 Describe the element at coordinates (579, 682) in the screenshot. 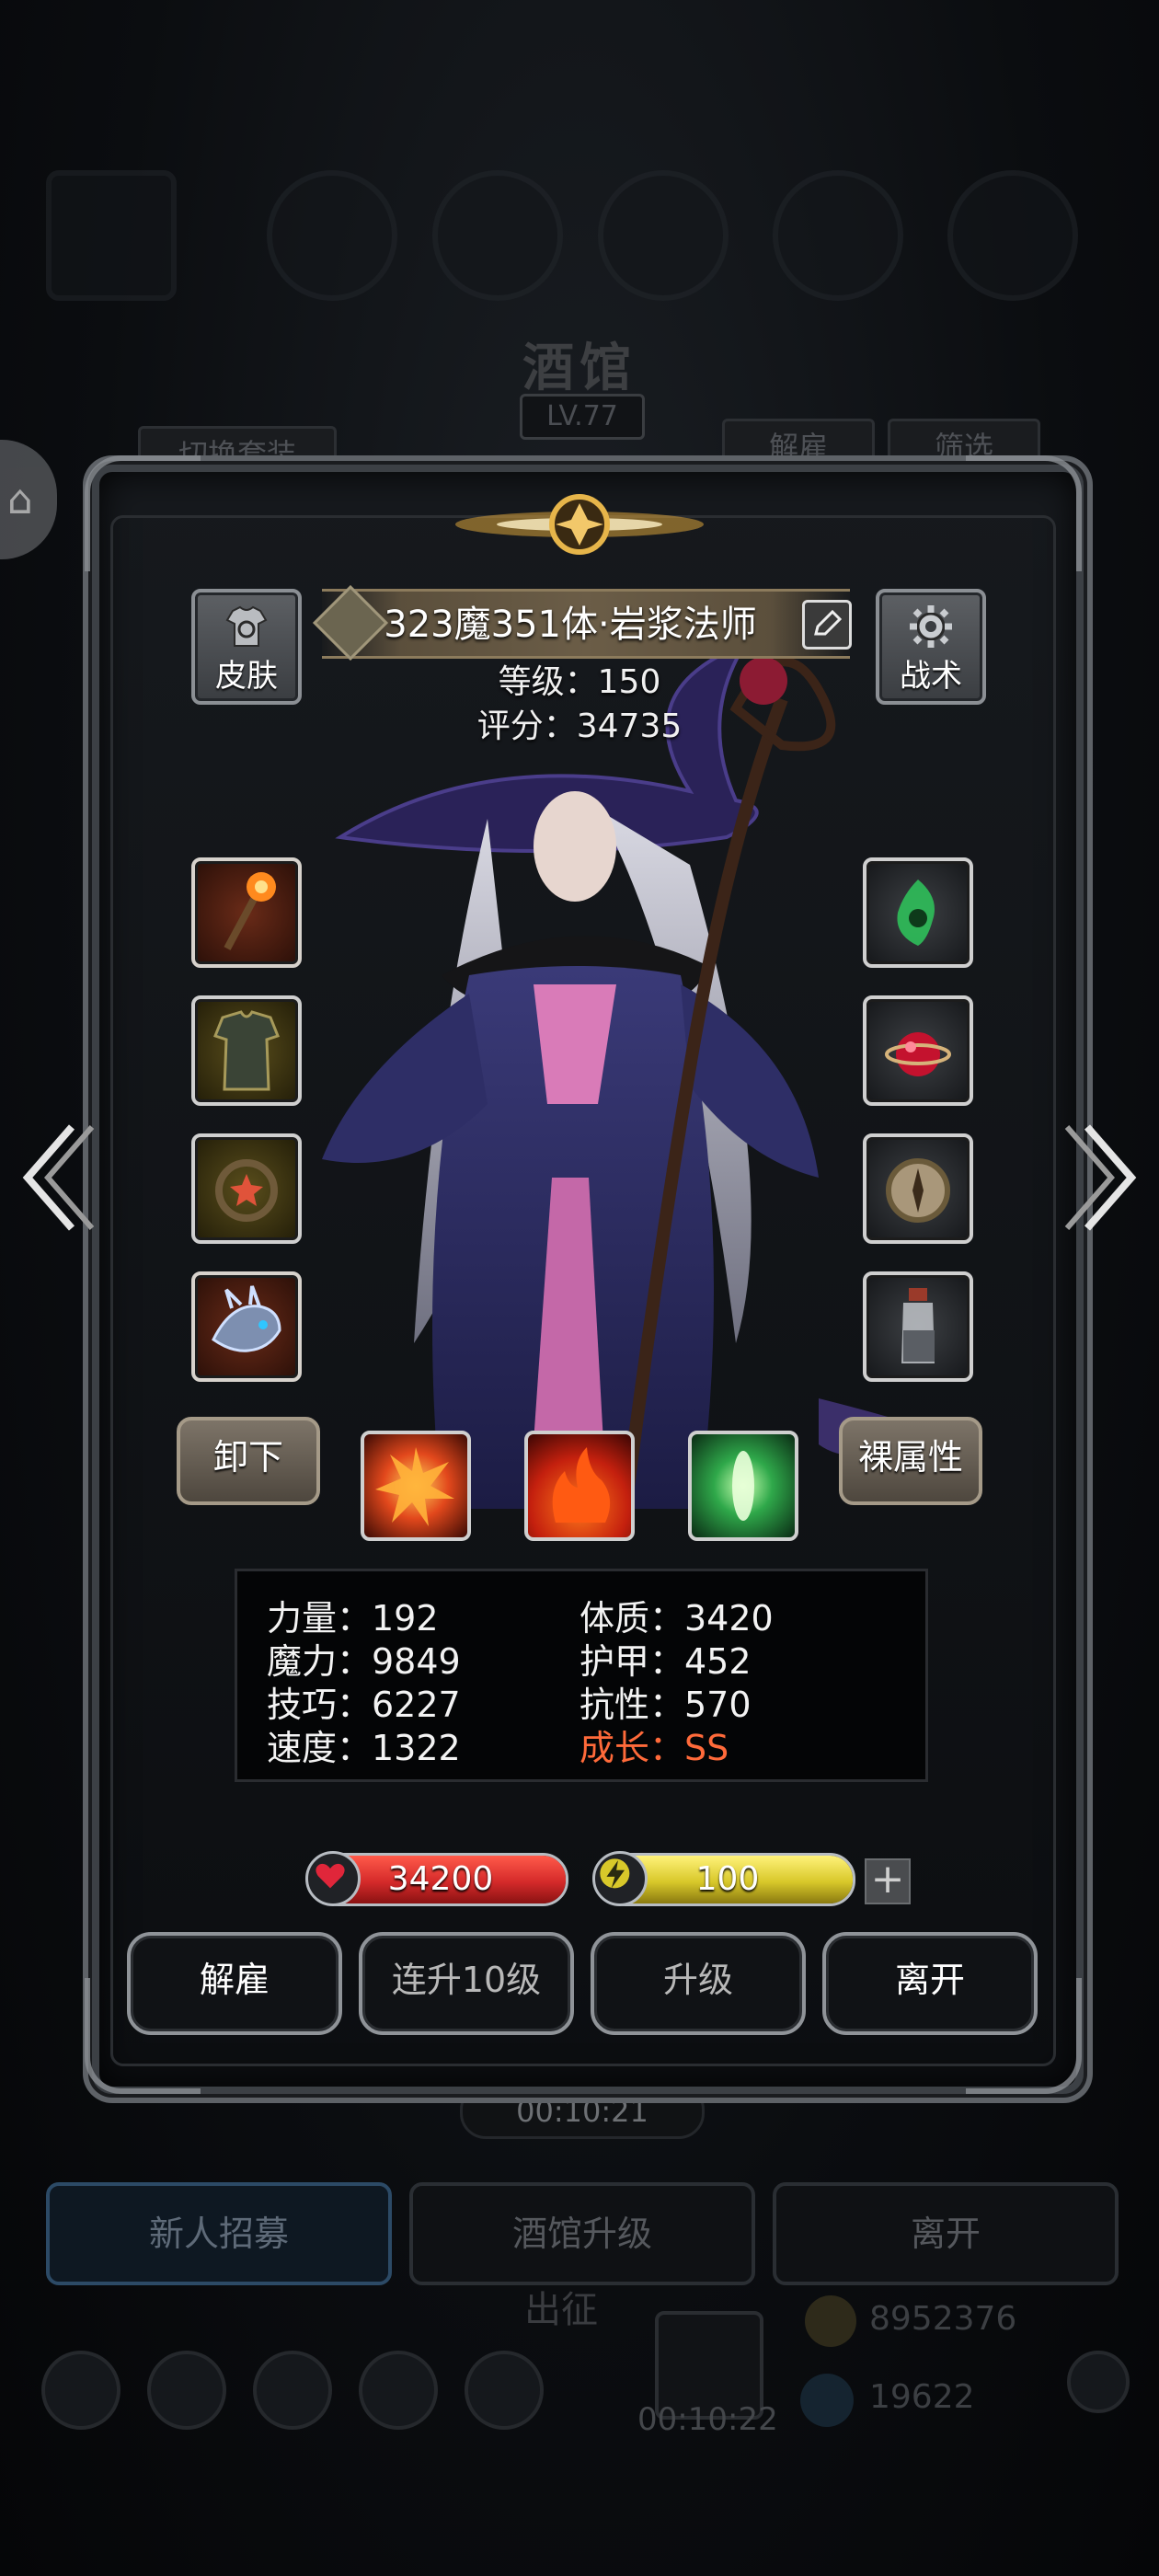

I see `hero-level: 等级：150` at that location.